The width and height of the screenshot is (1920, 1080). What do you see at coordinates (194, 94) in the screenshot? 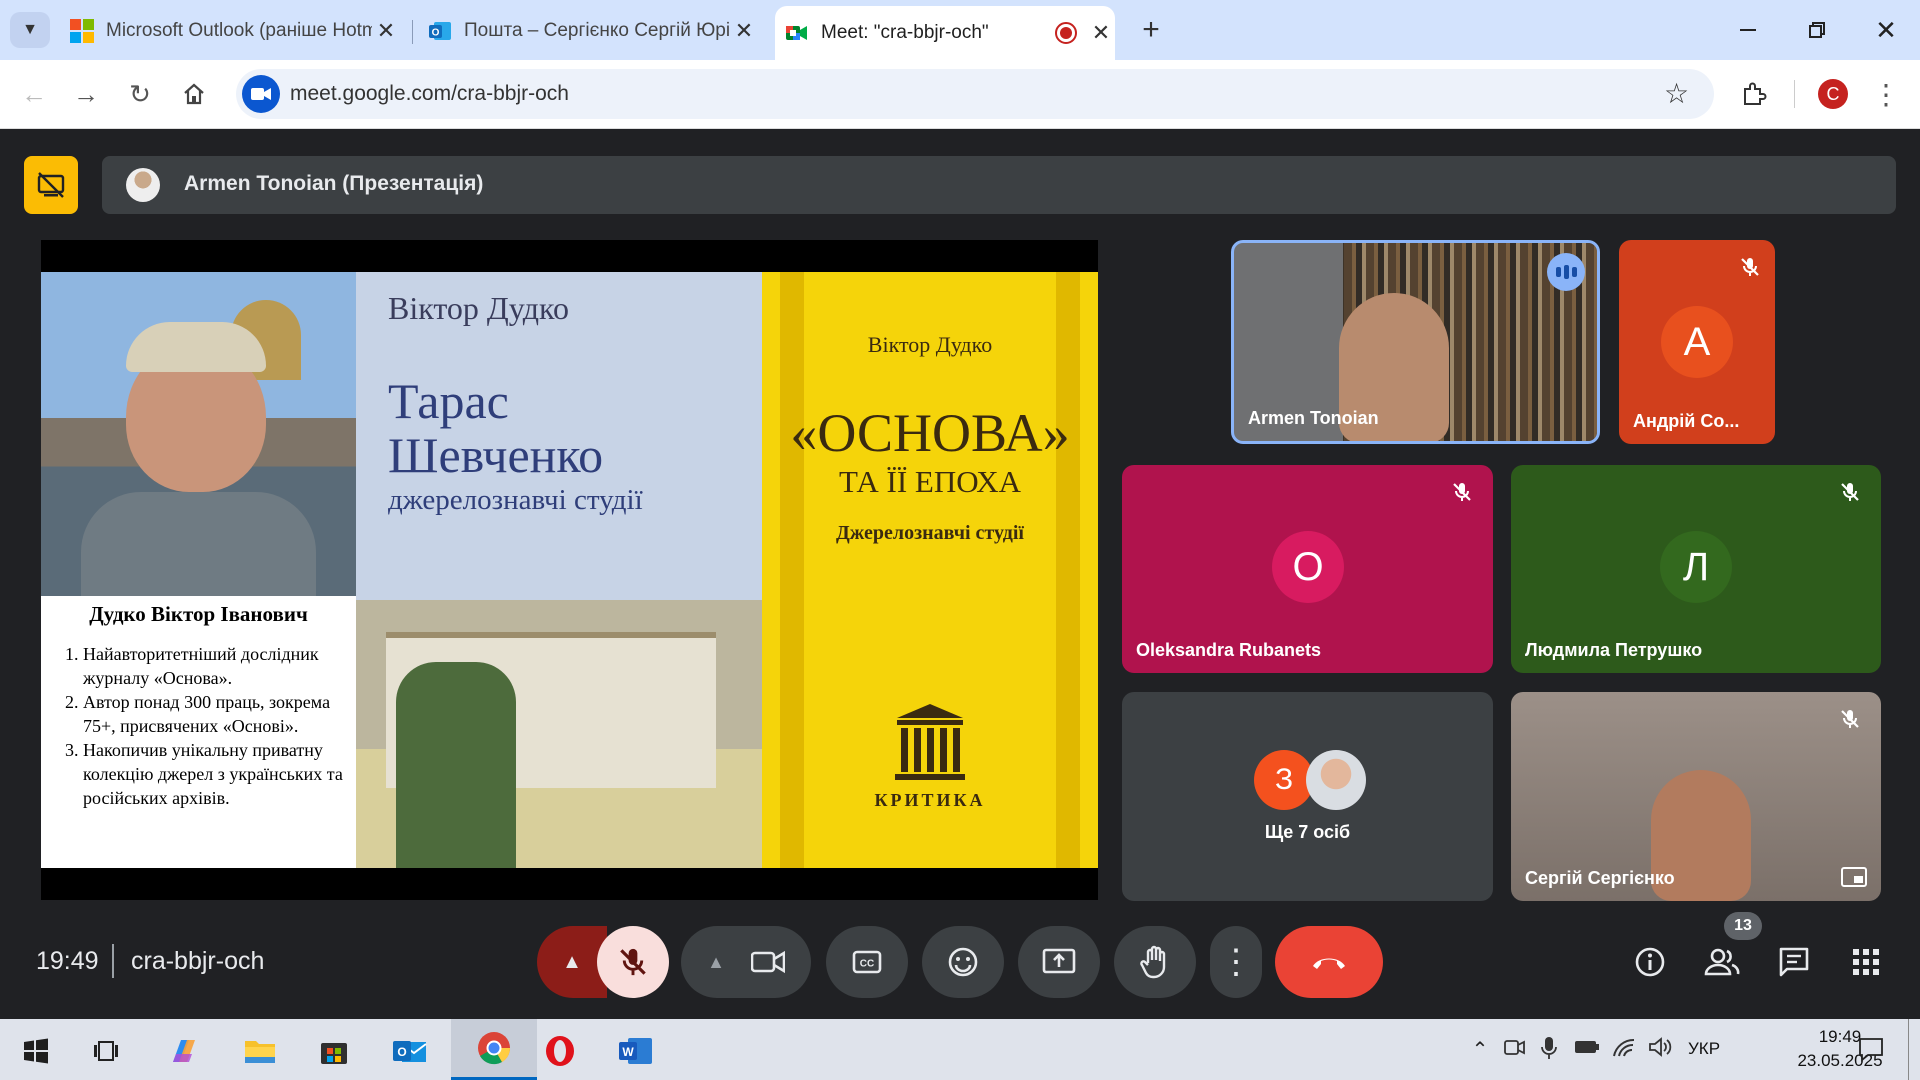
I see `home-button` at bounding box center [194, 94].